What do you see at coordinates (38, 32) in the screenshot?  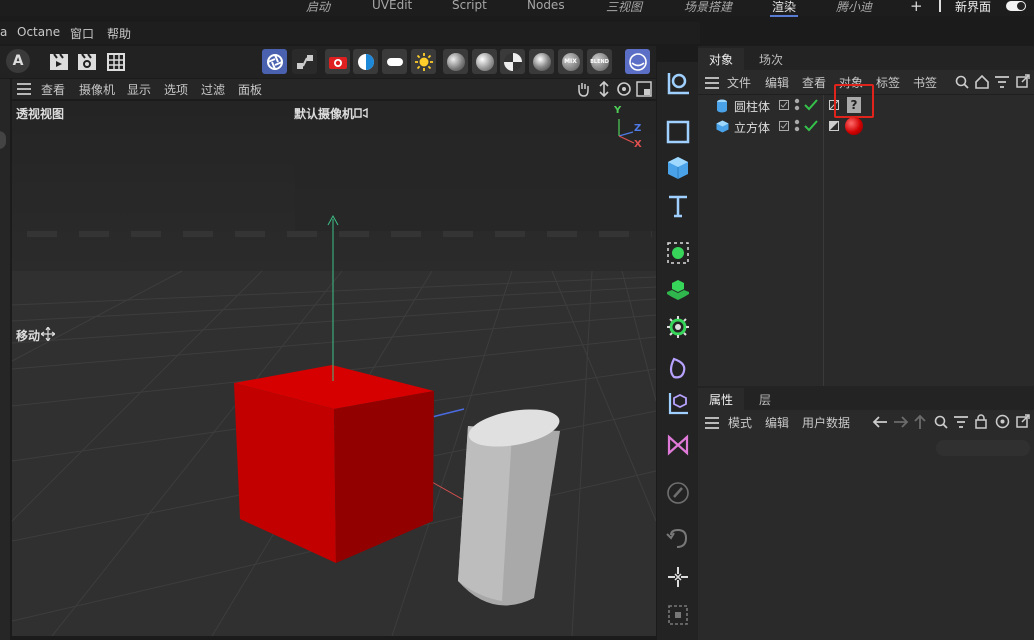 I see `menu-item-octane: Octane` at bounding box center [38, 32].